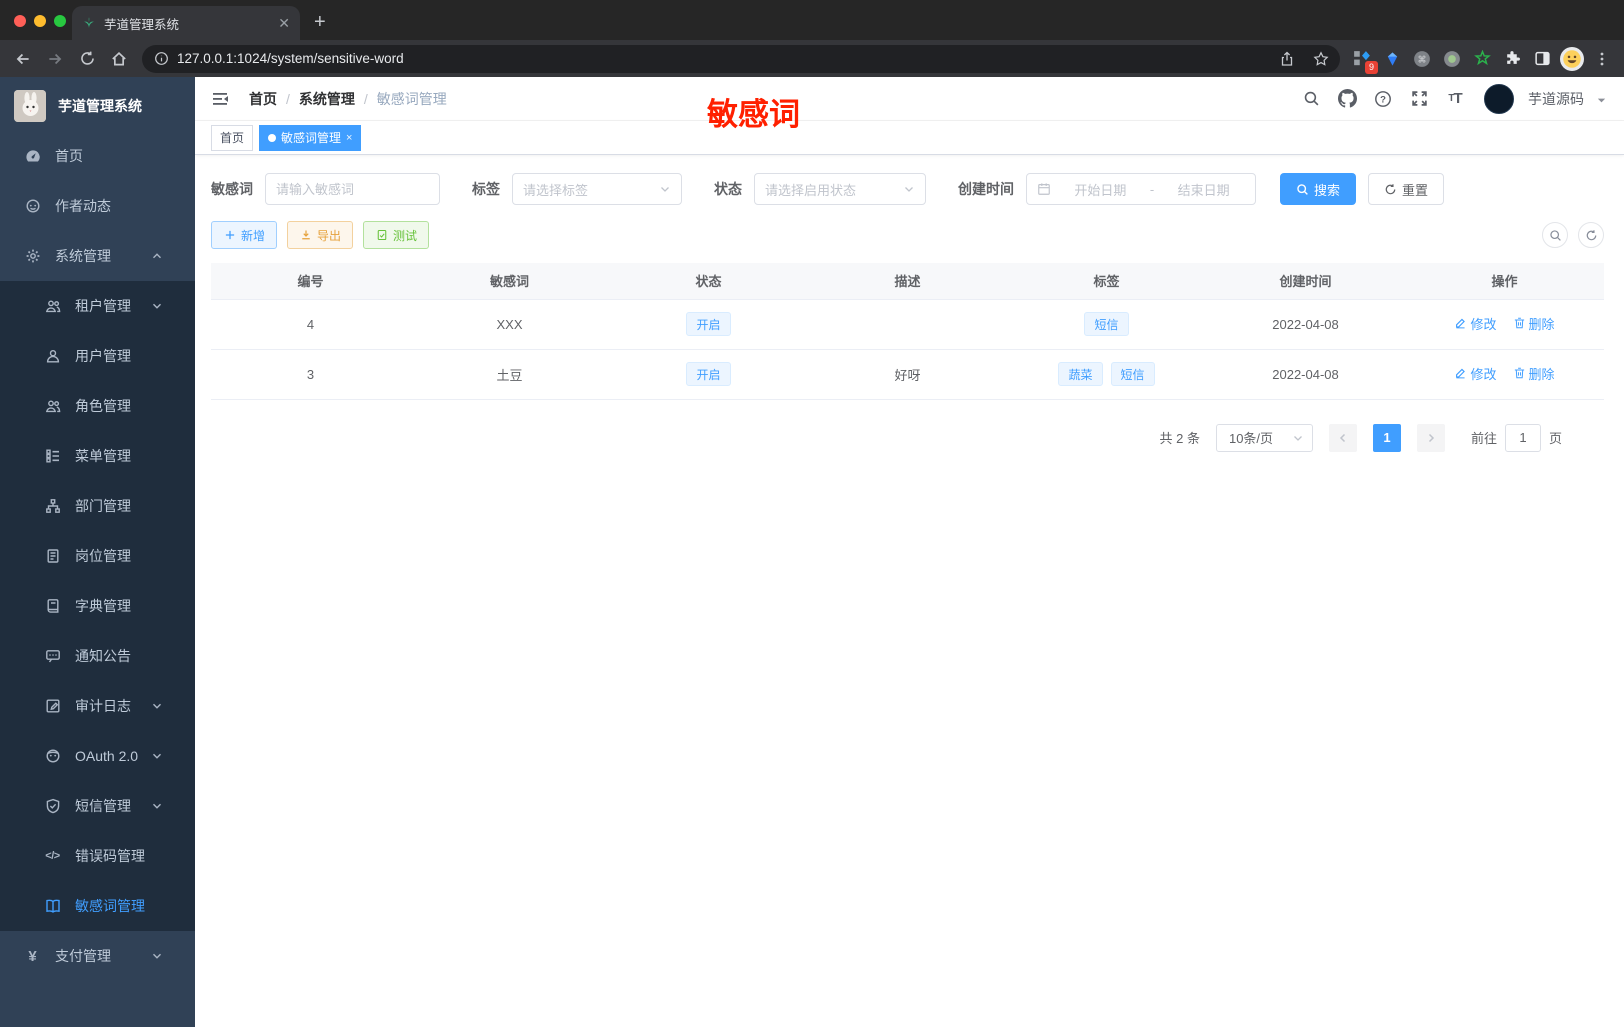 This screenshot has width=1624, height=1027. Describe the element at coordinates (83, 956) in the screenshot. I see `sidebar-item-label: 支付管理` at that location.